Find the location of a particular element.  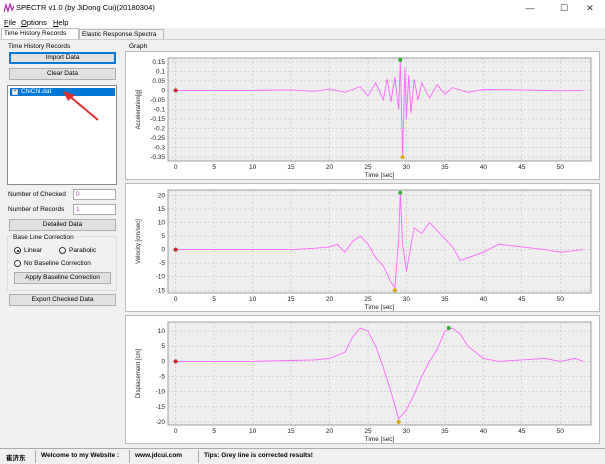

y-tick-label: 20 is located at coordinates (162, 195).